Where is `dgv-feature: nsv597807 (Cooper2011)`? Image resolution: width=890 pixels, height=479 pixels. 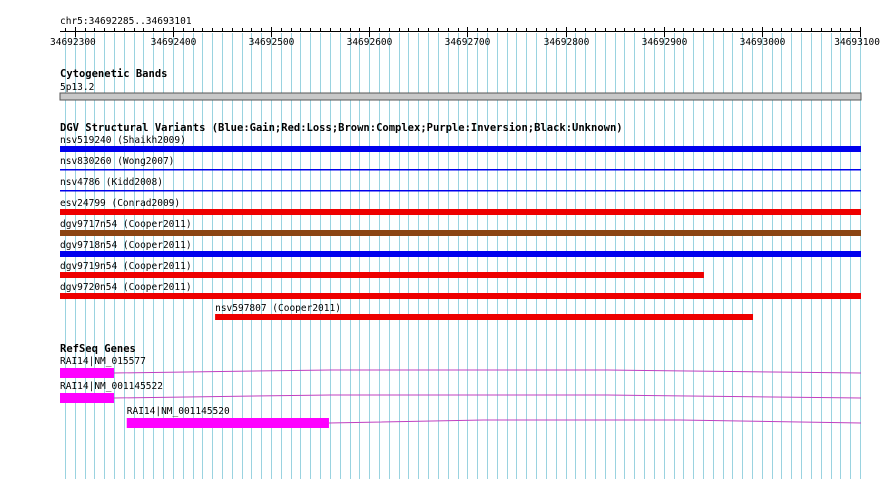
dgv-feature: nsv597807 (Cooper2011) is located at coordinates (484, 311).